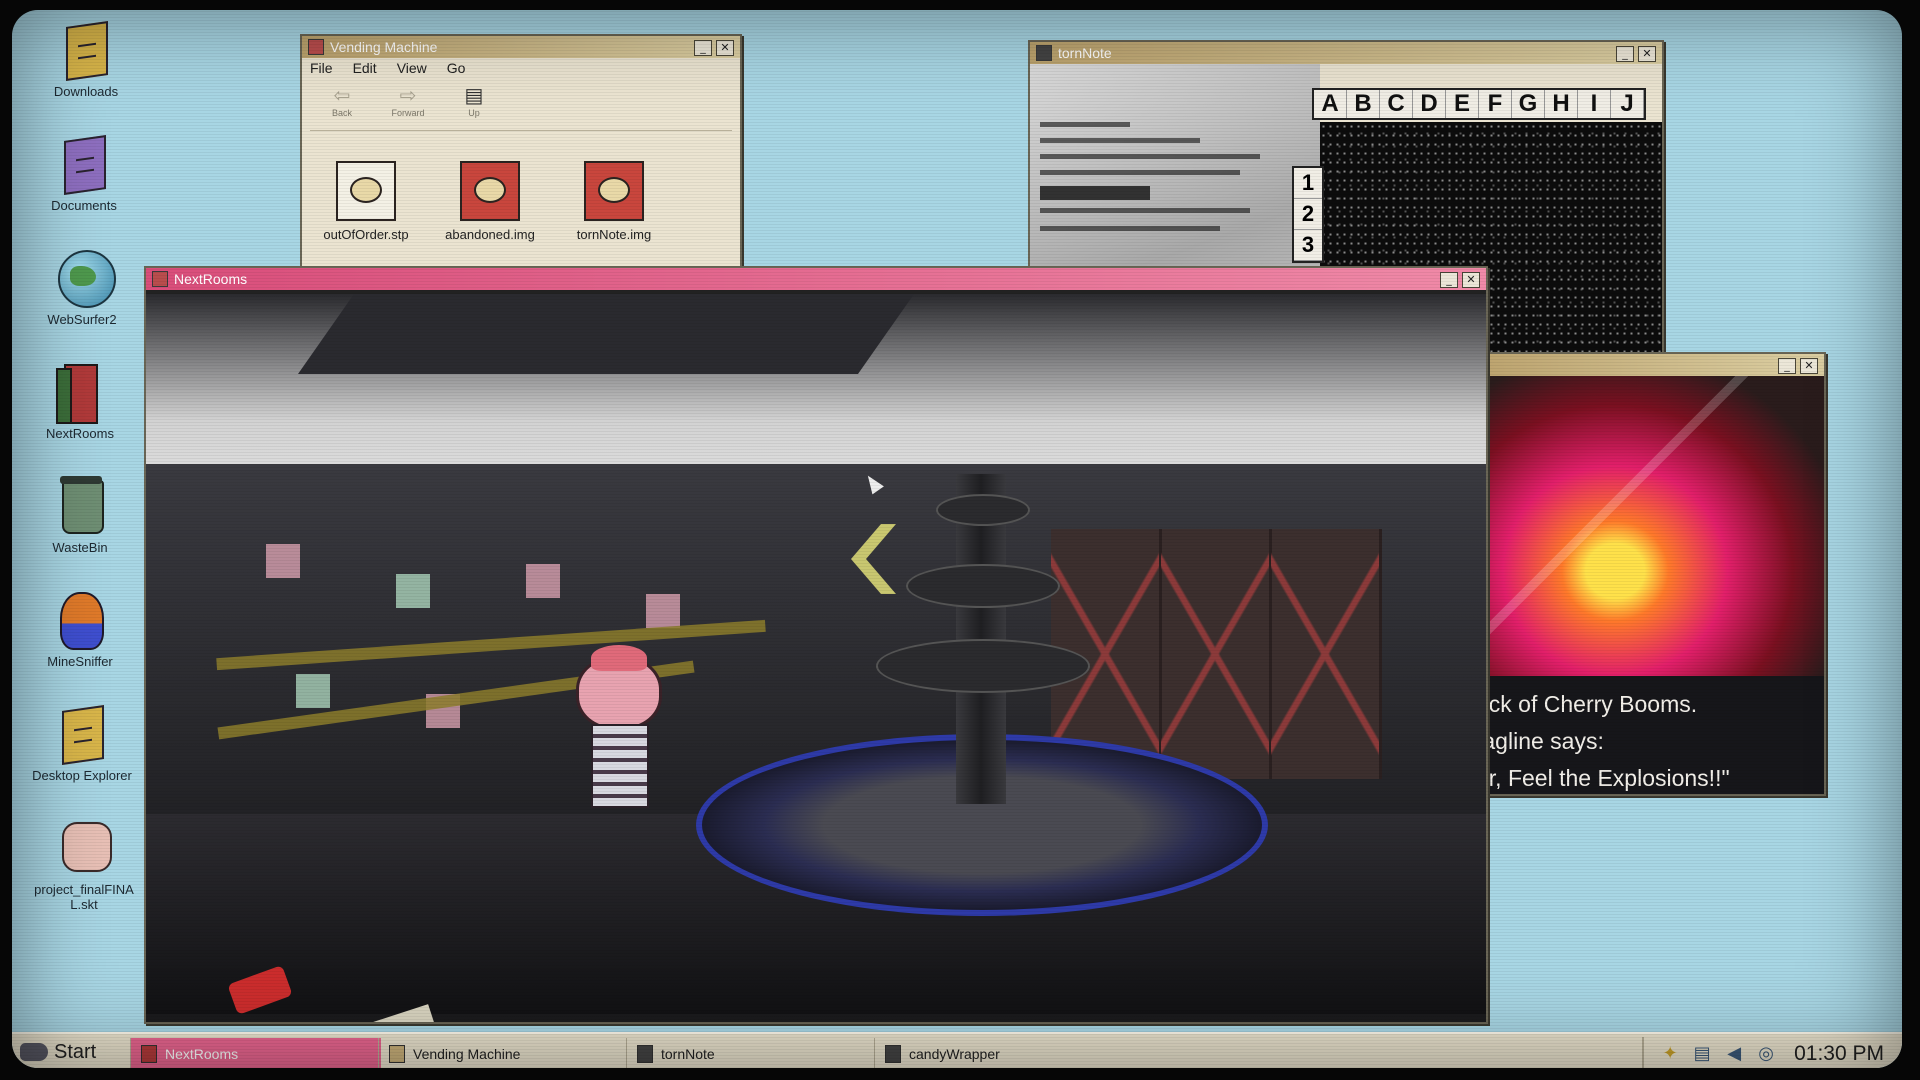 This screenshot has height=1080, width=1920. Describe the element at coordinates (210, 279) in the screenshot. I see `window-title: NextRooms` at that location.